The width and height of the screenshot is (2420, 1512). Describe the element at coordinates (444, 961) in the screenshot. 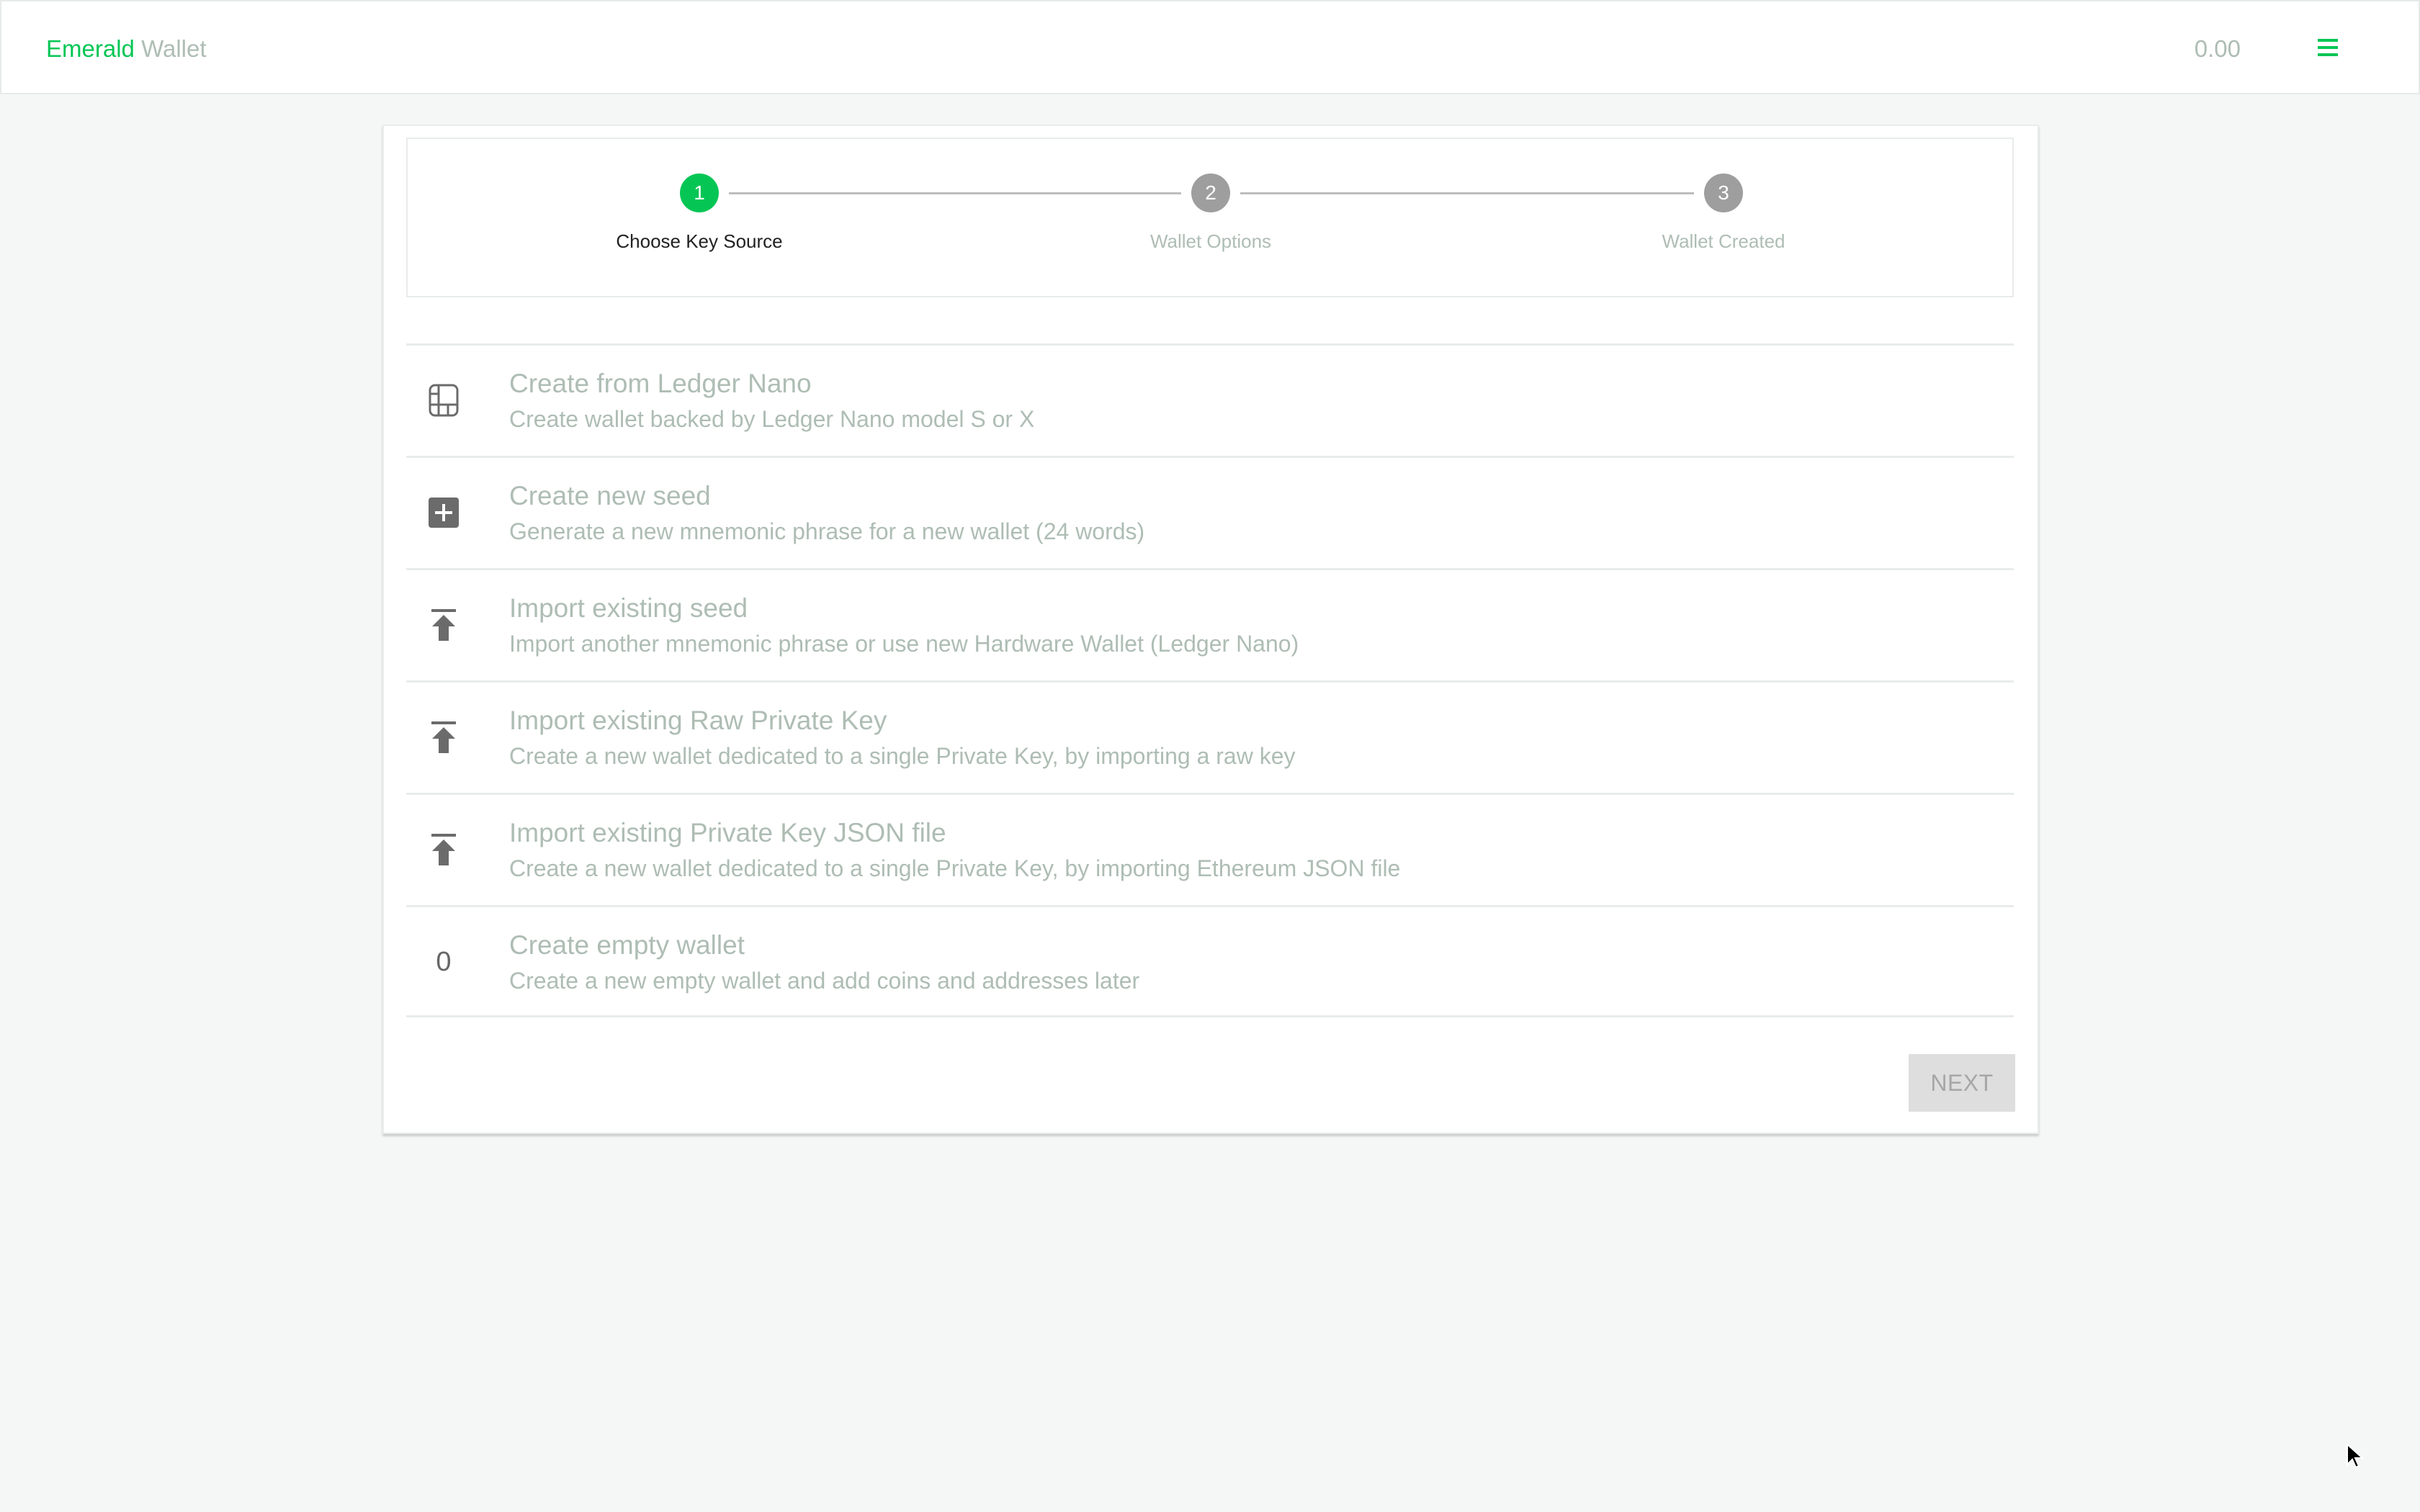

I see `zero-icon: 0` at that location.